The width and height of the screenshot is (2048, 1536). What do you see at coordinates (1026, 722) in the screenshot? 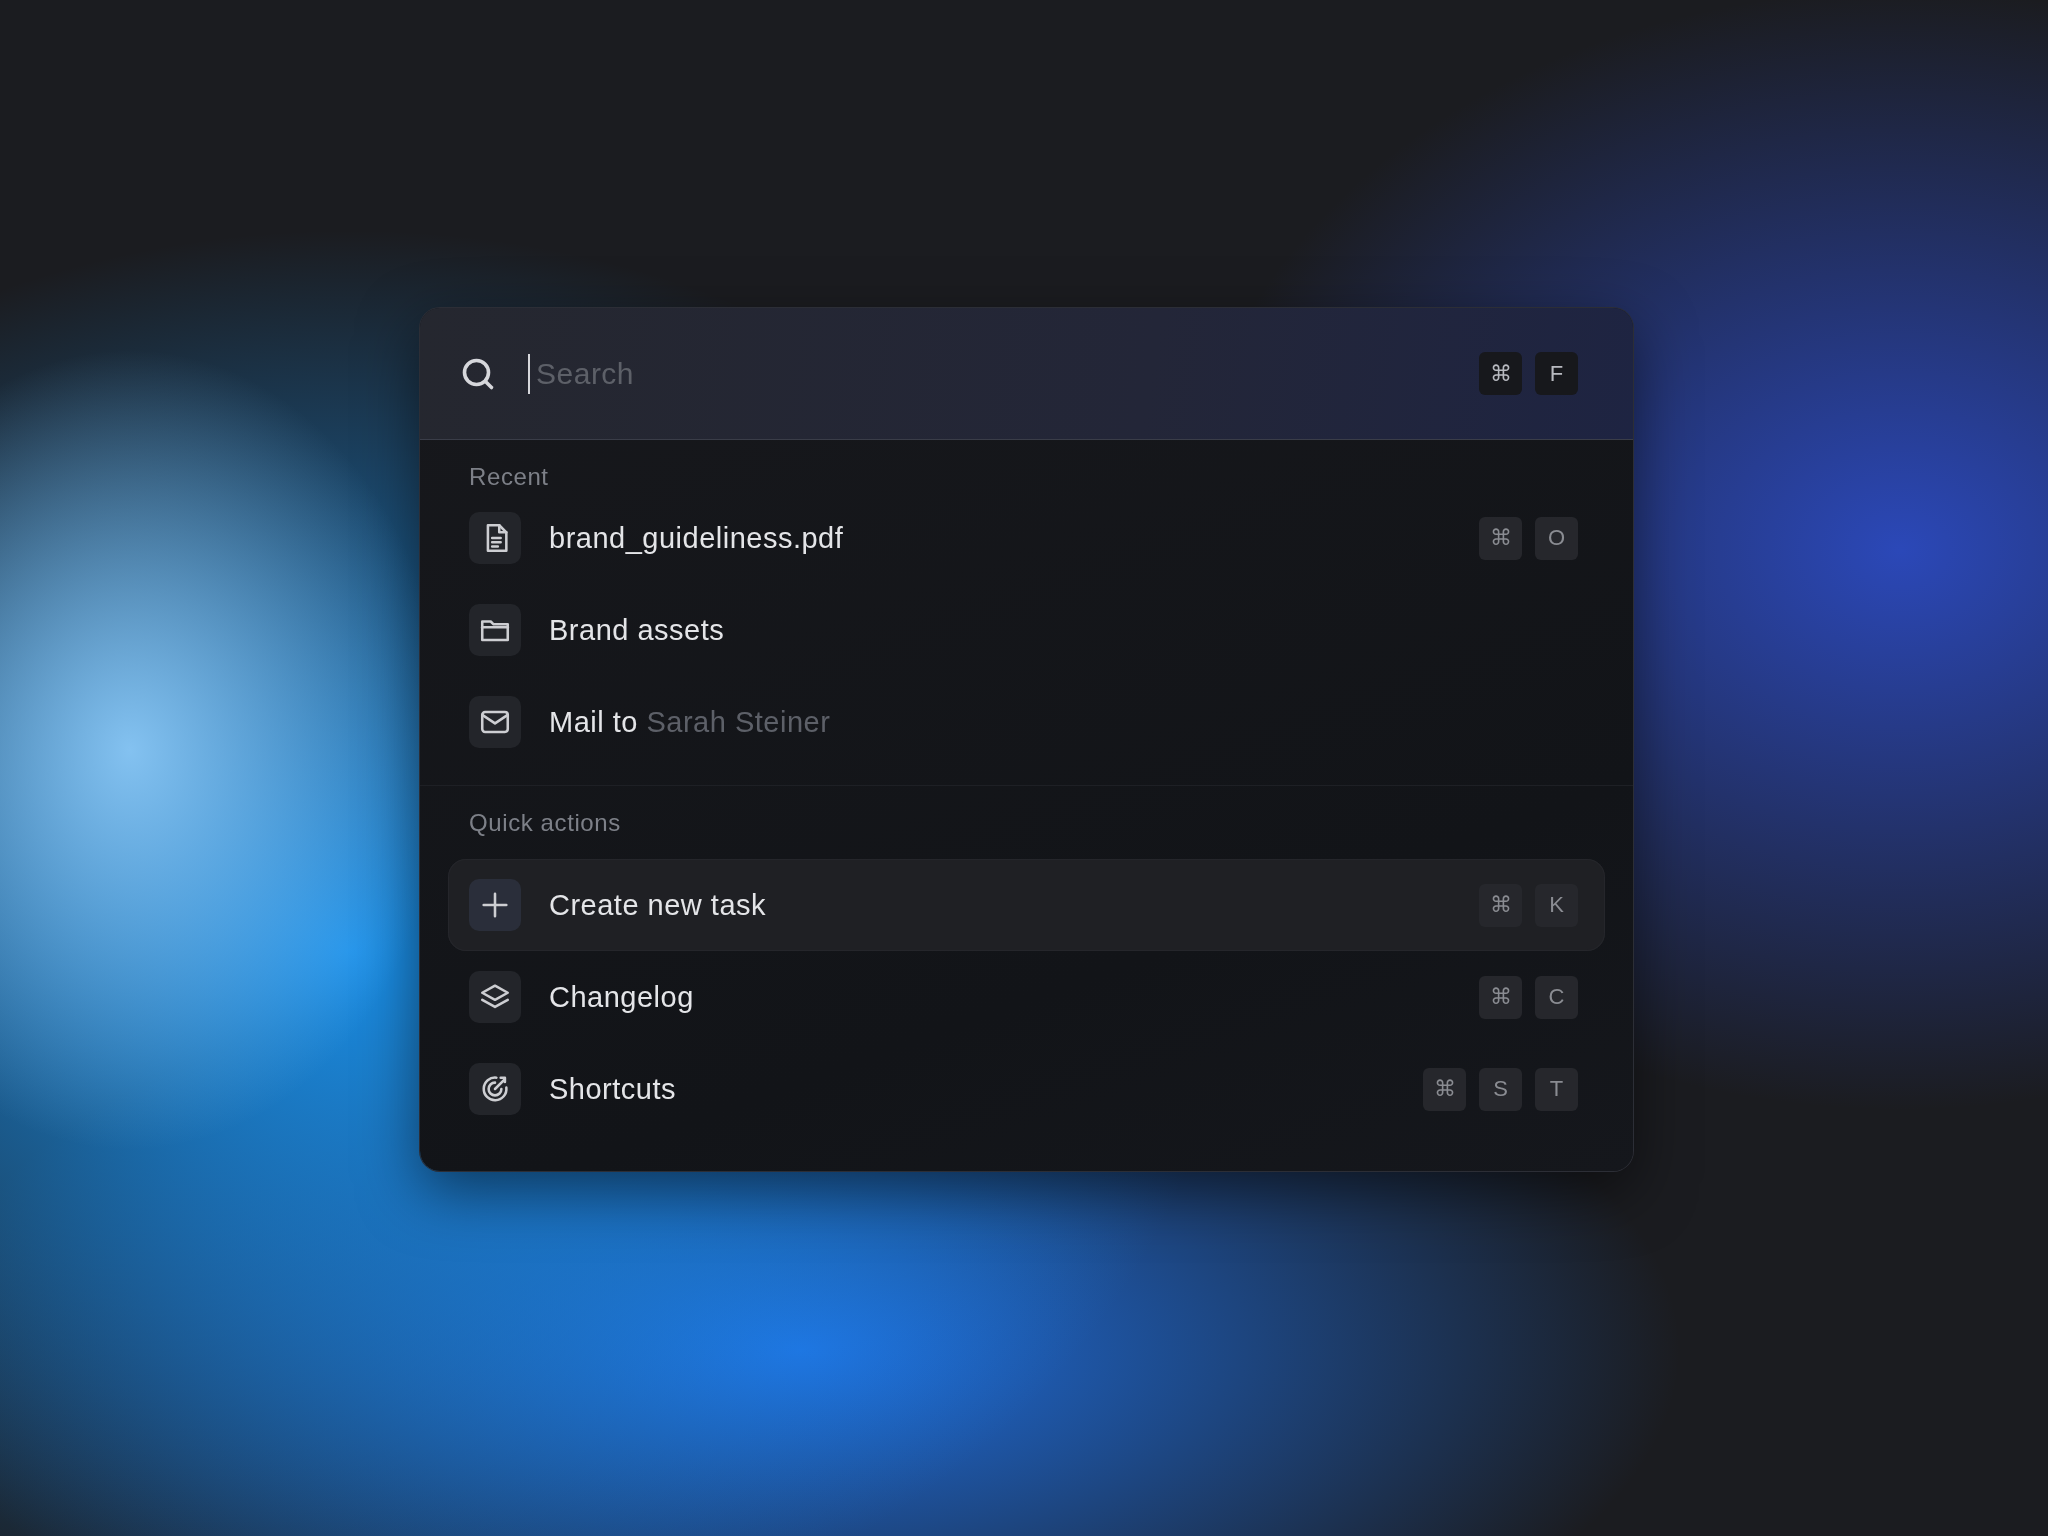
I see `list-item: Mail to Sarah Steiner` at bounding box center [1026, 722].